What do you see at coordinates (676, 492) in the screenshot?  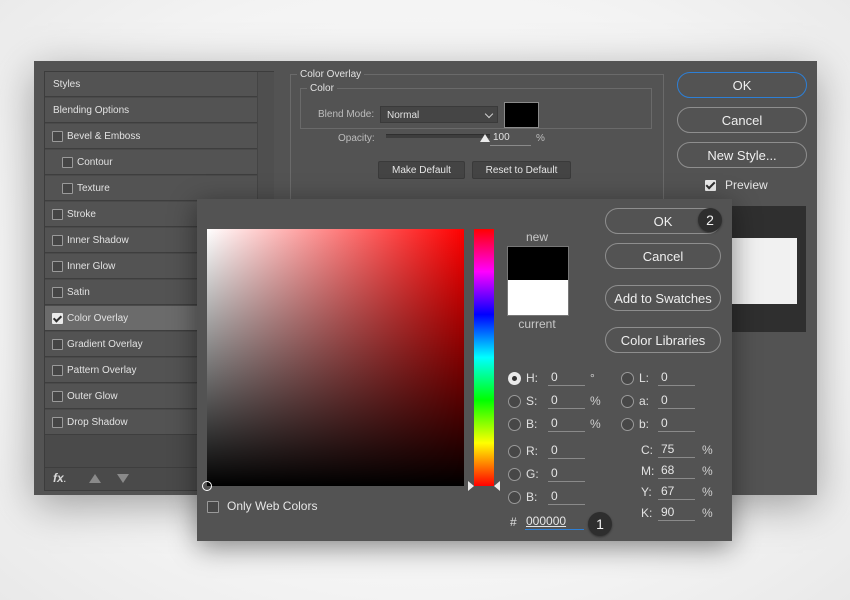 I see `cmyk-input-y: 67` at bounding box center [676, 492].